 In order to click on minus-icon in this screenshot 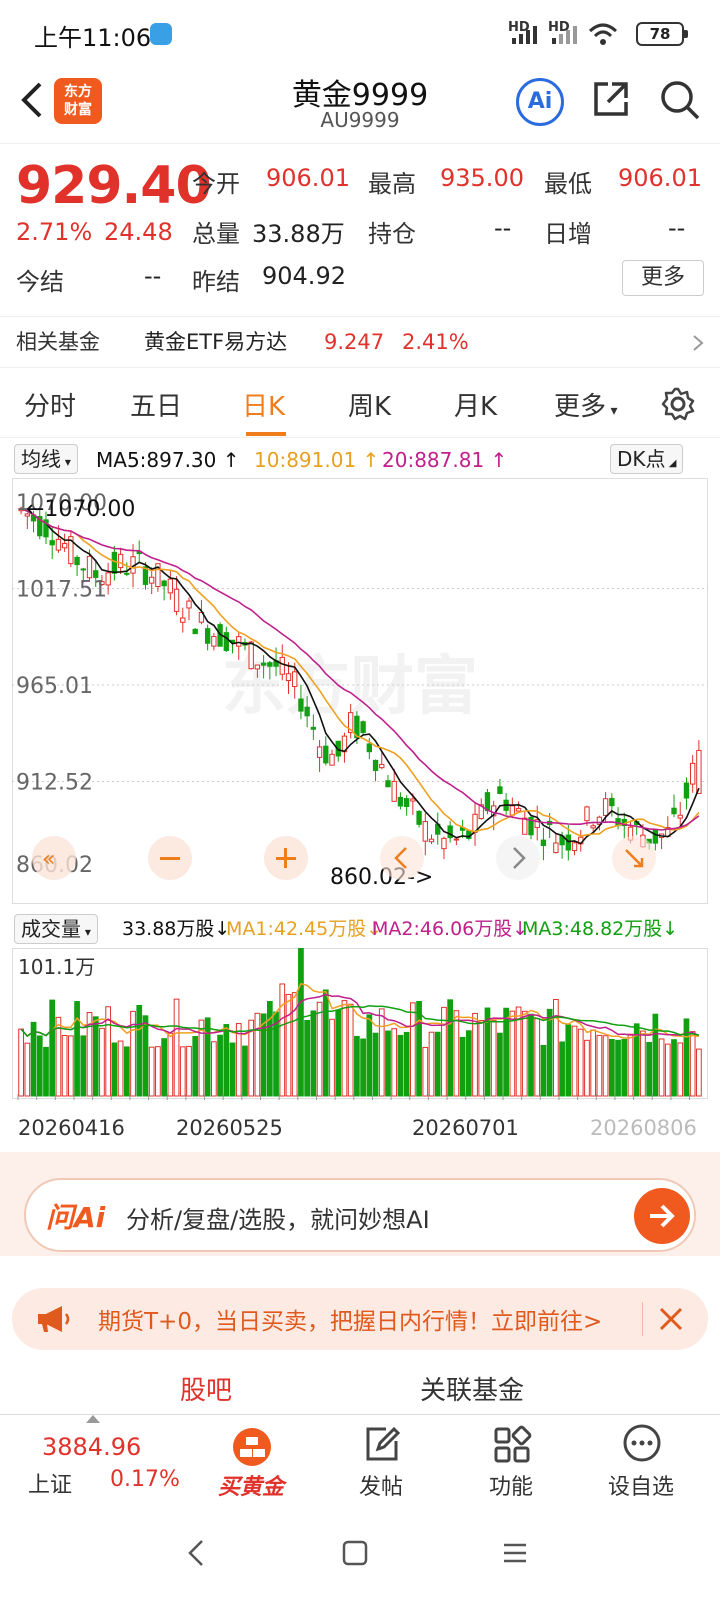, I will do `click(170, 858)`.